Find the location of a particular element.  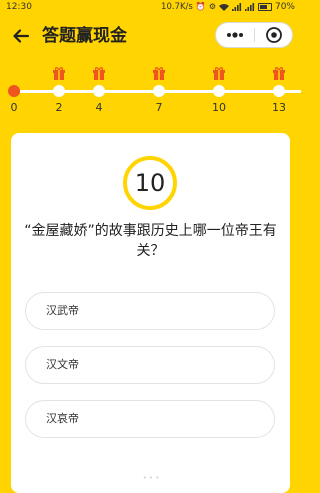

milestone-label: 2 is located at coordinates (59, 107).